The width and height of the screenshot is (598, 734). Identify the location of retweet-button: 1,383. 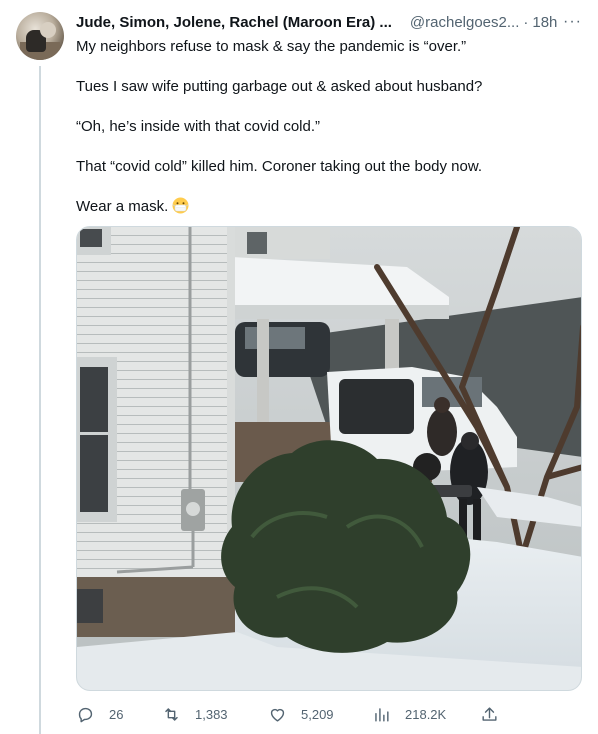
(195, 714).